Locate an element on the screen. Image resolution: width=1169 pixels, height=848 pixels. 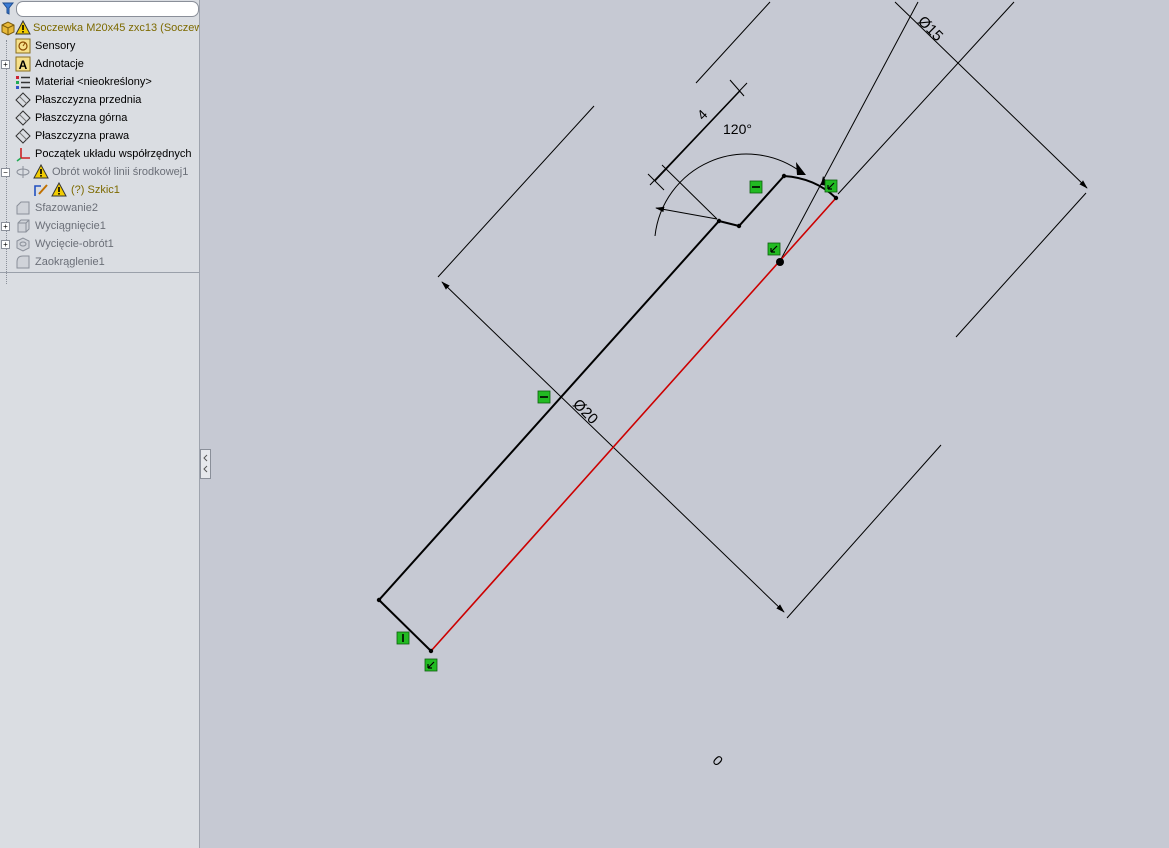
tree-item-material: Materiał <nieokreślony> is located at coordinates (99, 82).